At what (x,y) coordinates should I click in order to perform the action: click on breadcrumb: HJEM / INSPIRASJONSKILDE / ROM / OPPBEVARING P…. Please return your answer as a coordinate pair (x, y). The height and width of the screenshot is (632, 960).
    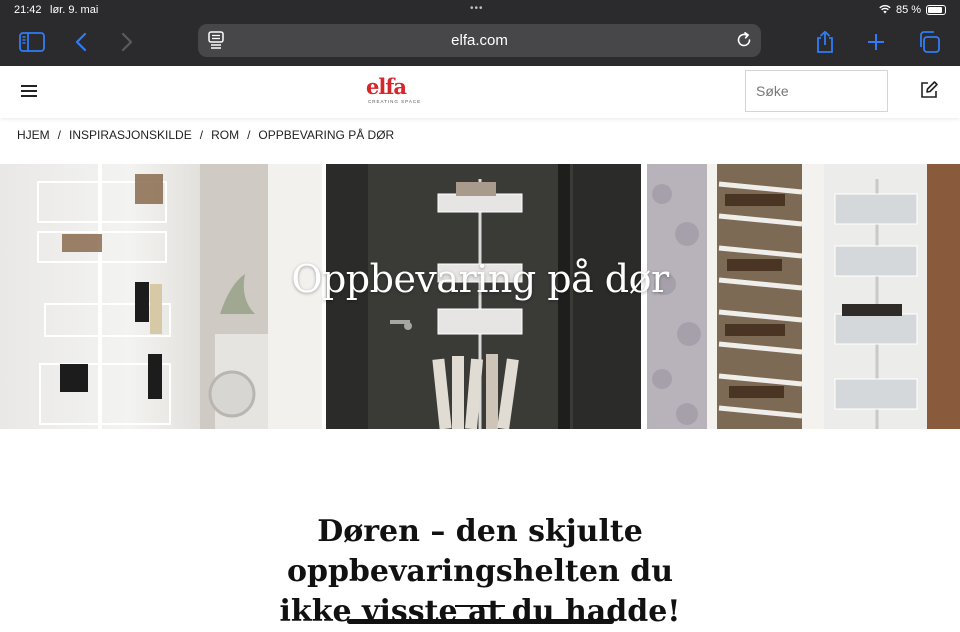
    Looking at the image, I should click on (205, 135).